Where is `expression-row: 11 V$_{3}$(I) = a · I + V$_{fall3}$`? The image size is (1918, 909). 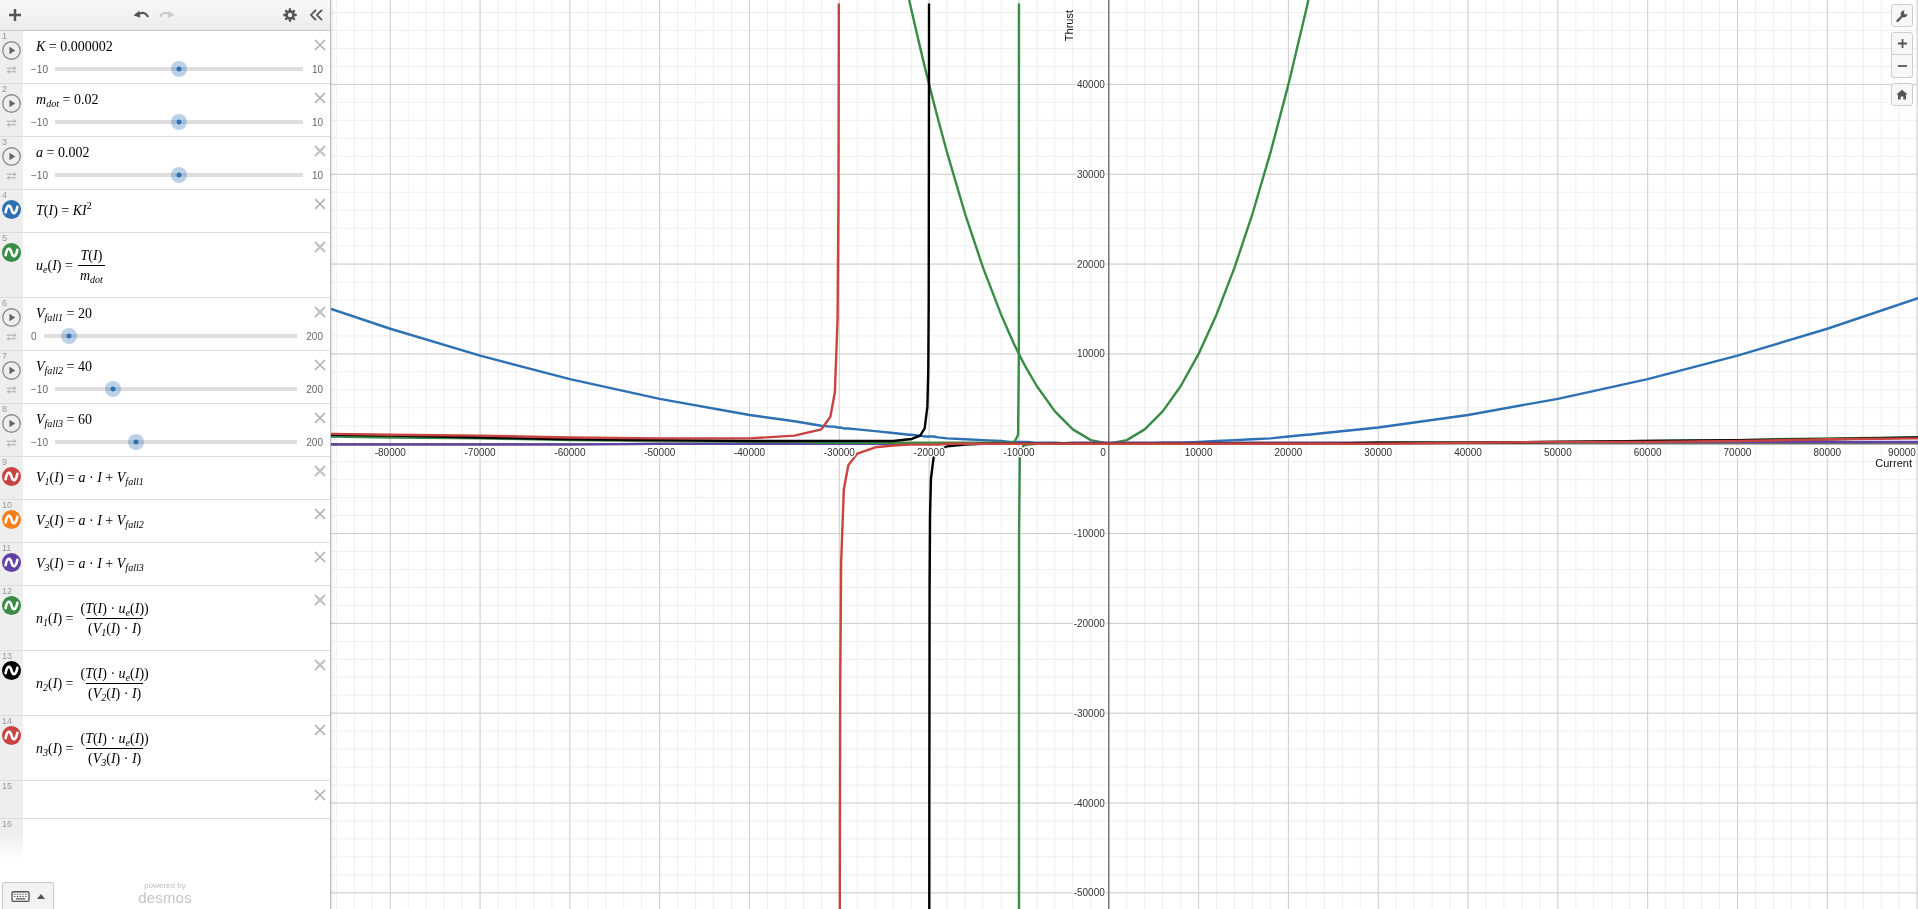
expression-row: 11 V$_{3}$(I) = a · I + V$_{fall3}$ is located at coordinates (165, 564).